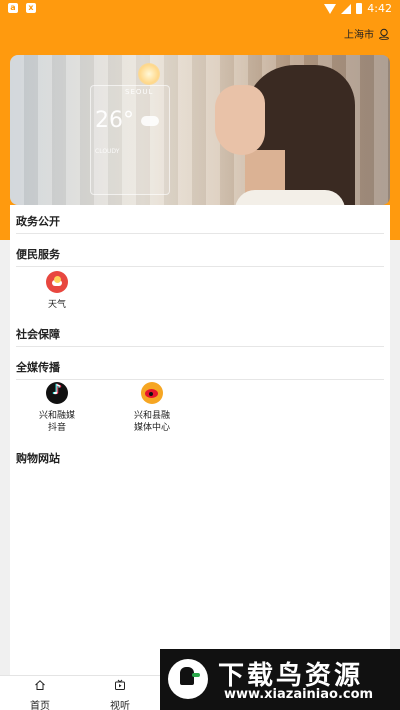 This screenshot has width=400, height=710. Describe the element at coordinates (56, 416) in the screenshot. I see `tile-label-line1: 兴和融媒` at that location.